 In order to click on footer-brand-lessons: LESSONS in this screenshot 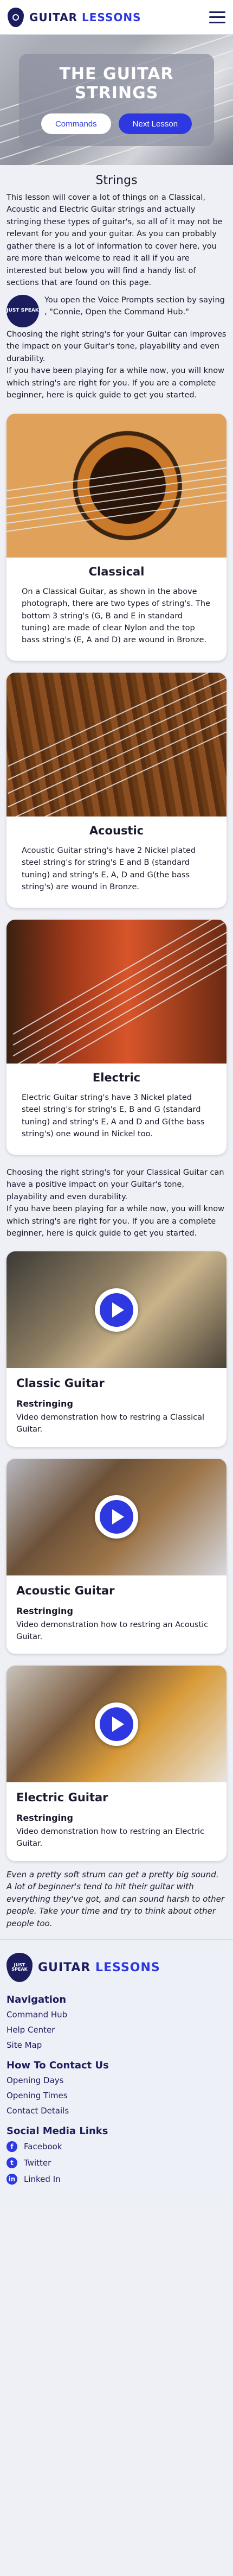, I will do `click(127, 1967)`.